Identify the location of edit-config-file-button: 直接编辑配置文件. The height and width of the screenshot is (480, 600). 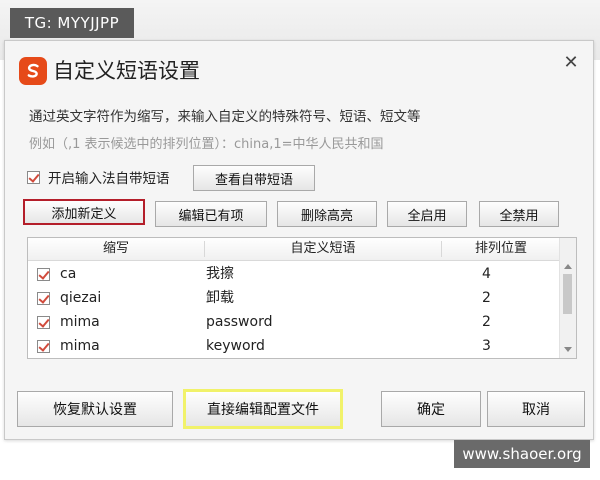
(263, 409).